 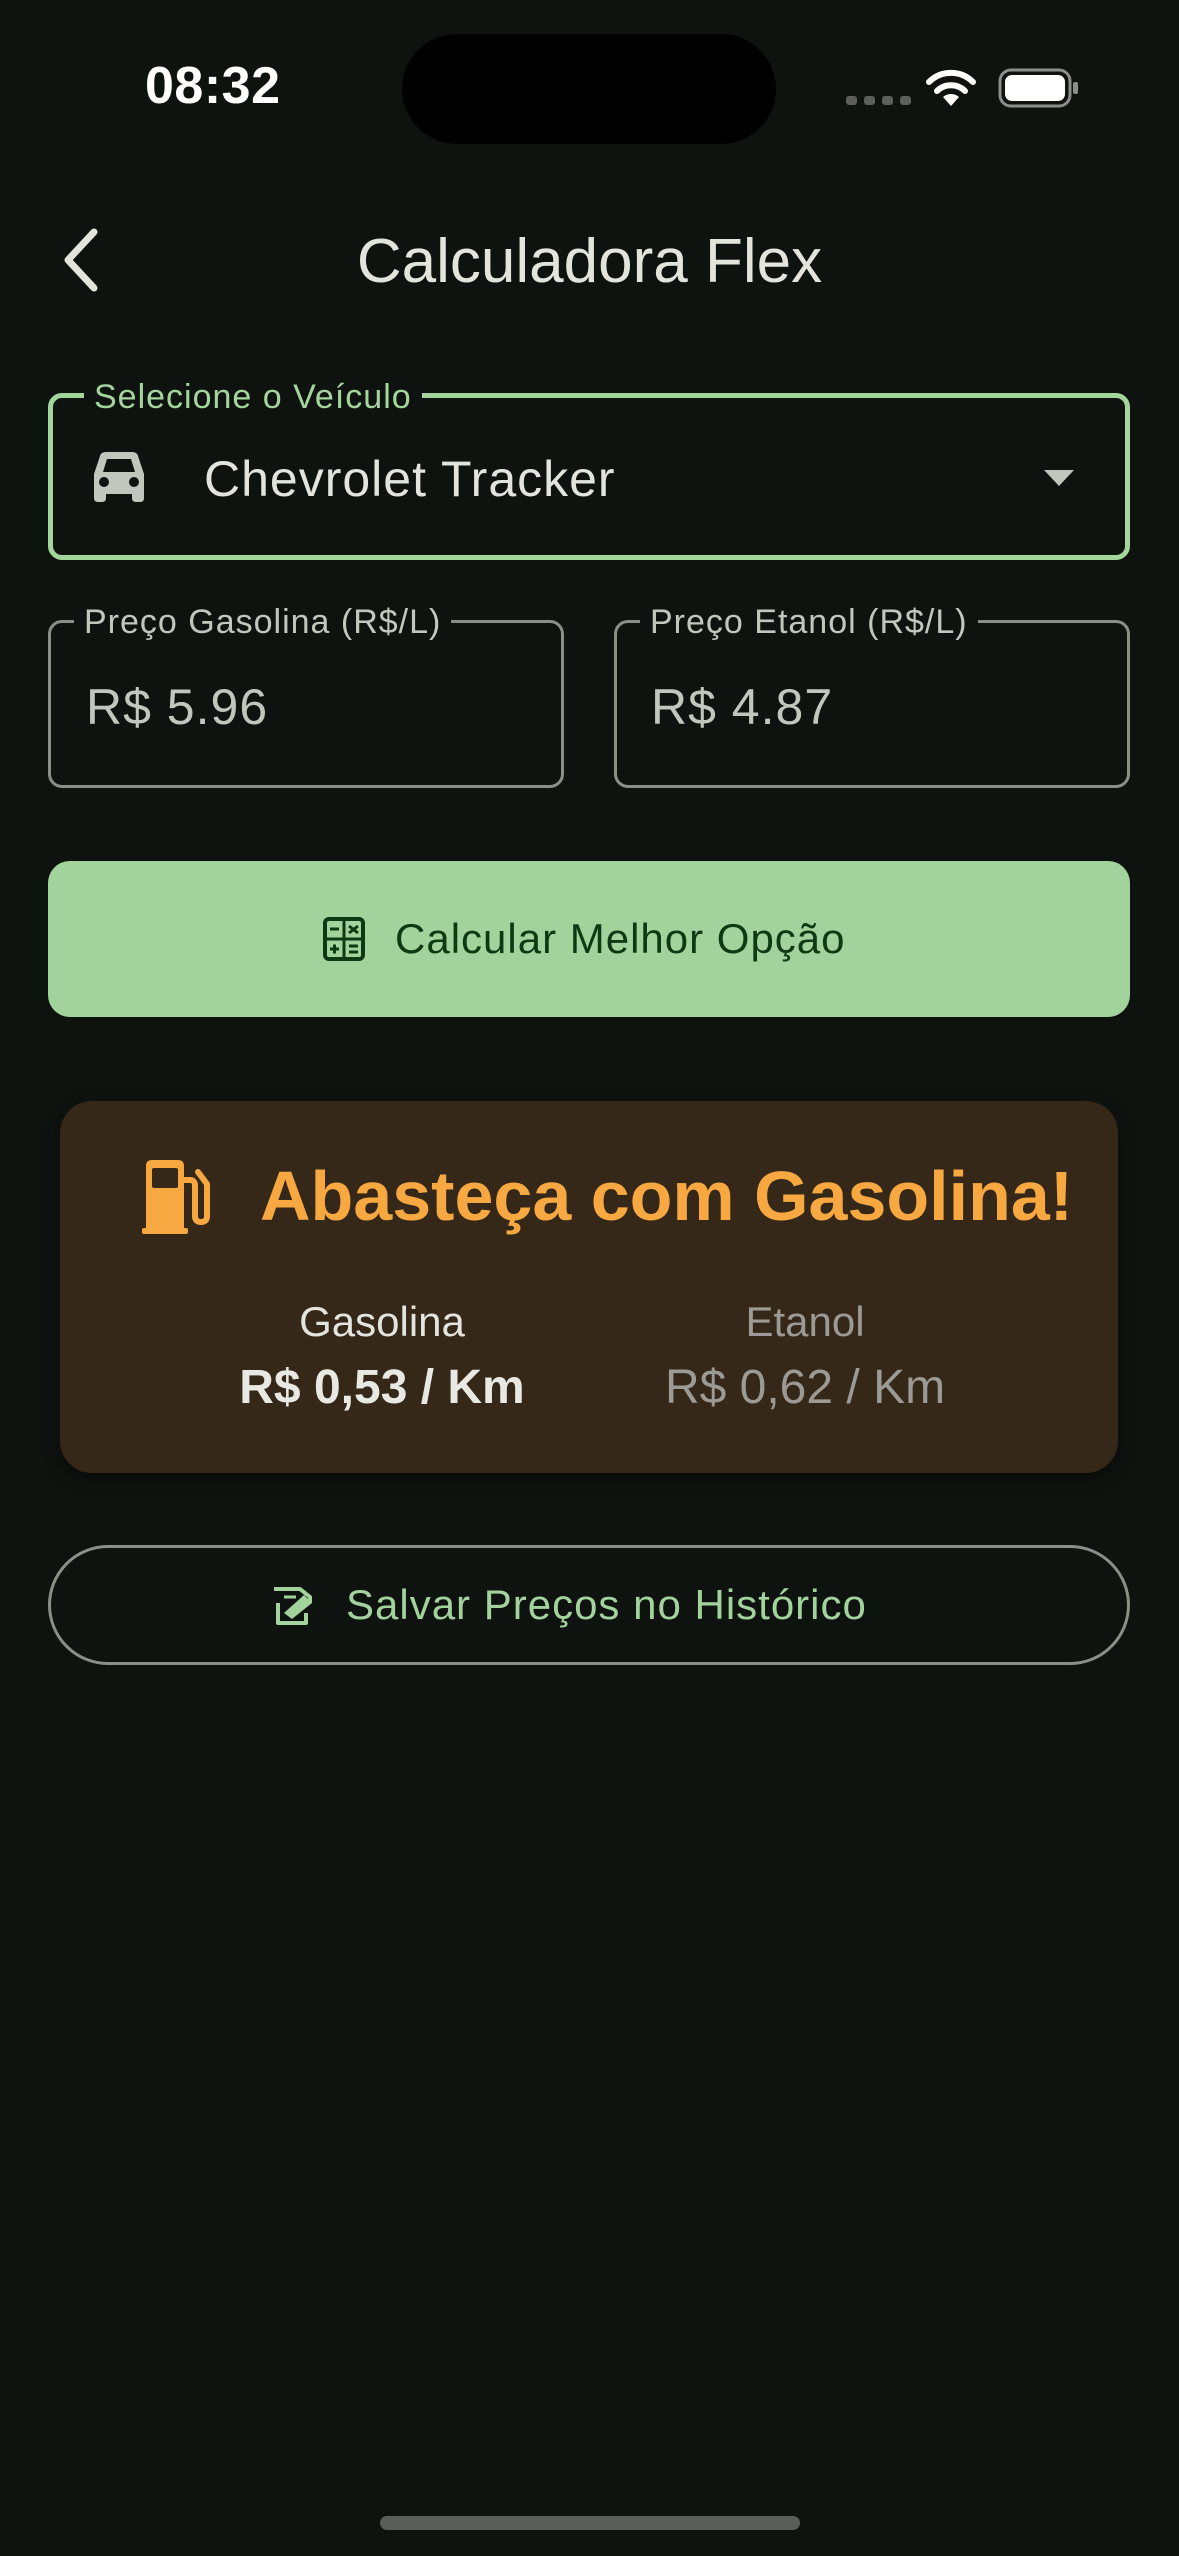 I want to click on vehicle-selected-value: Chevrolet Tracker, so click(x=410, y=479).